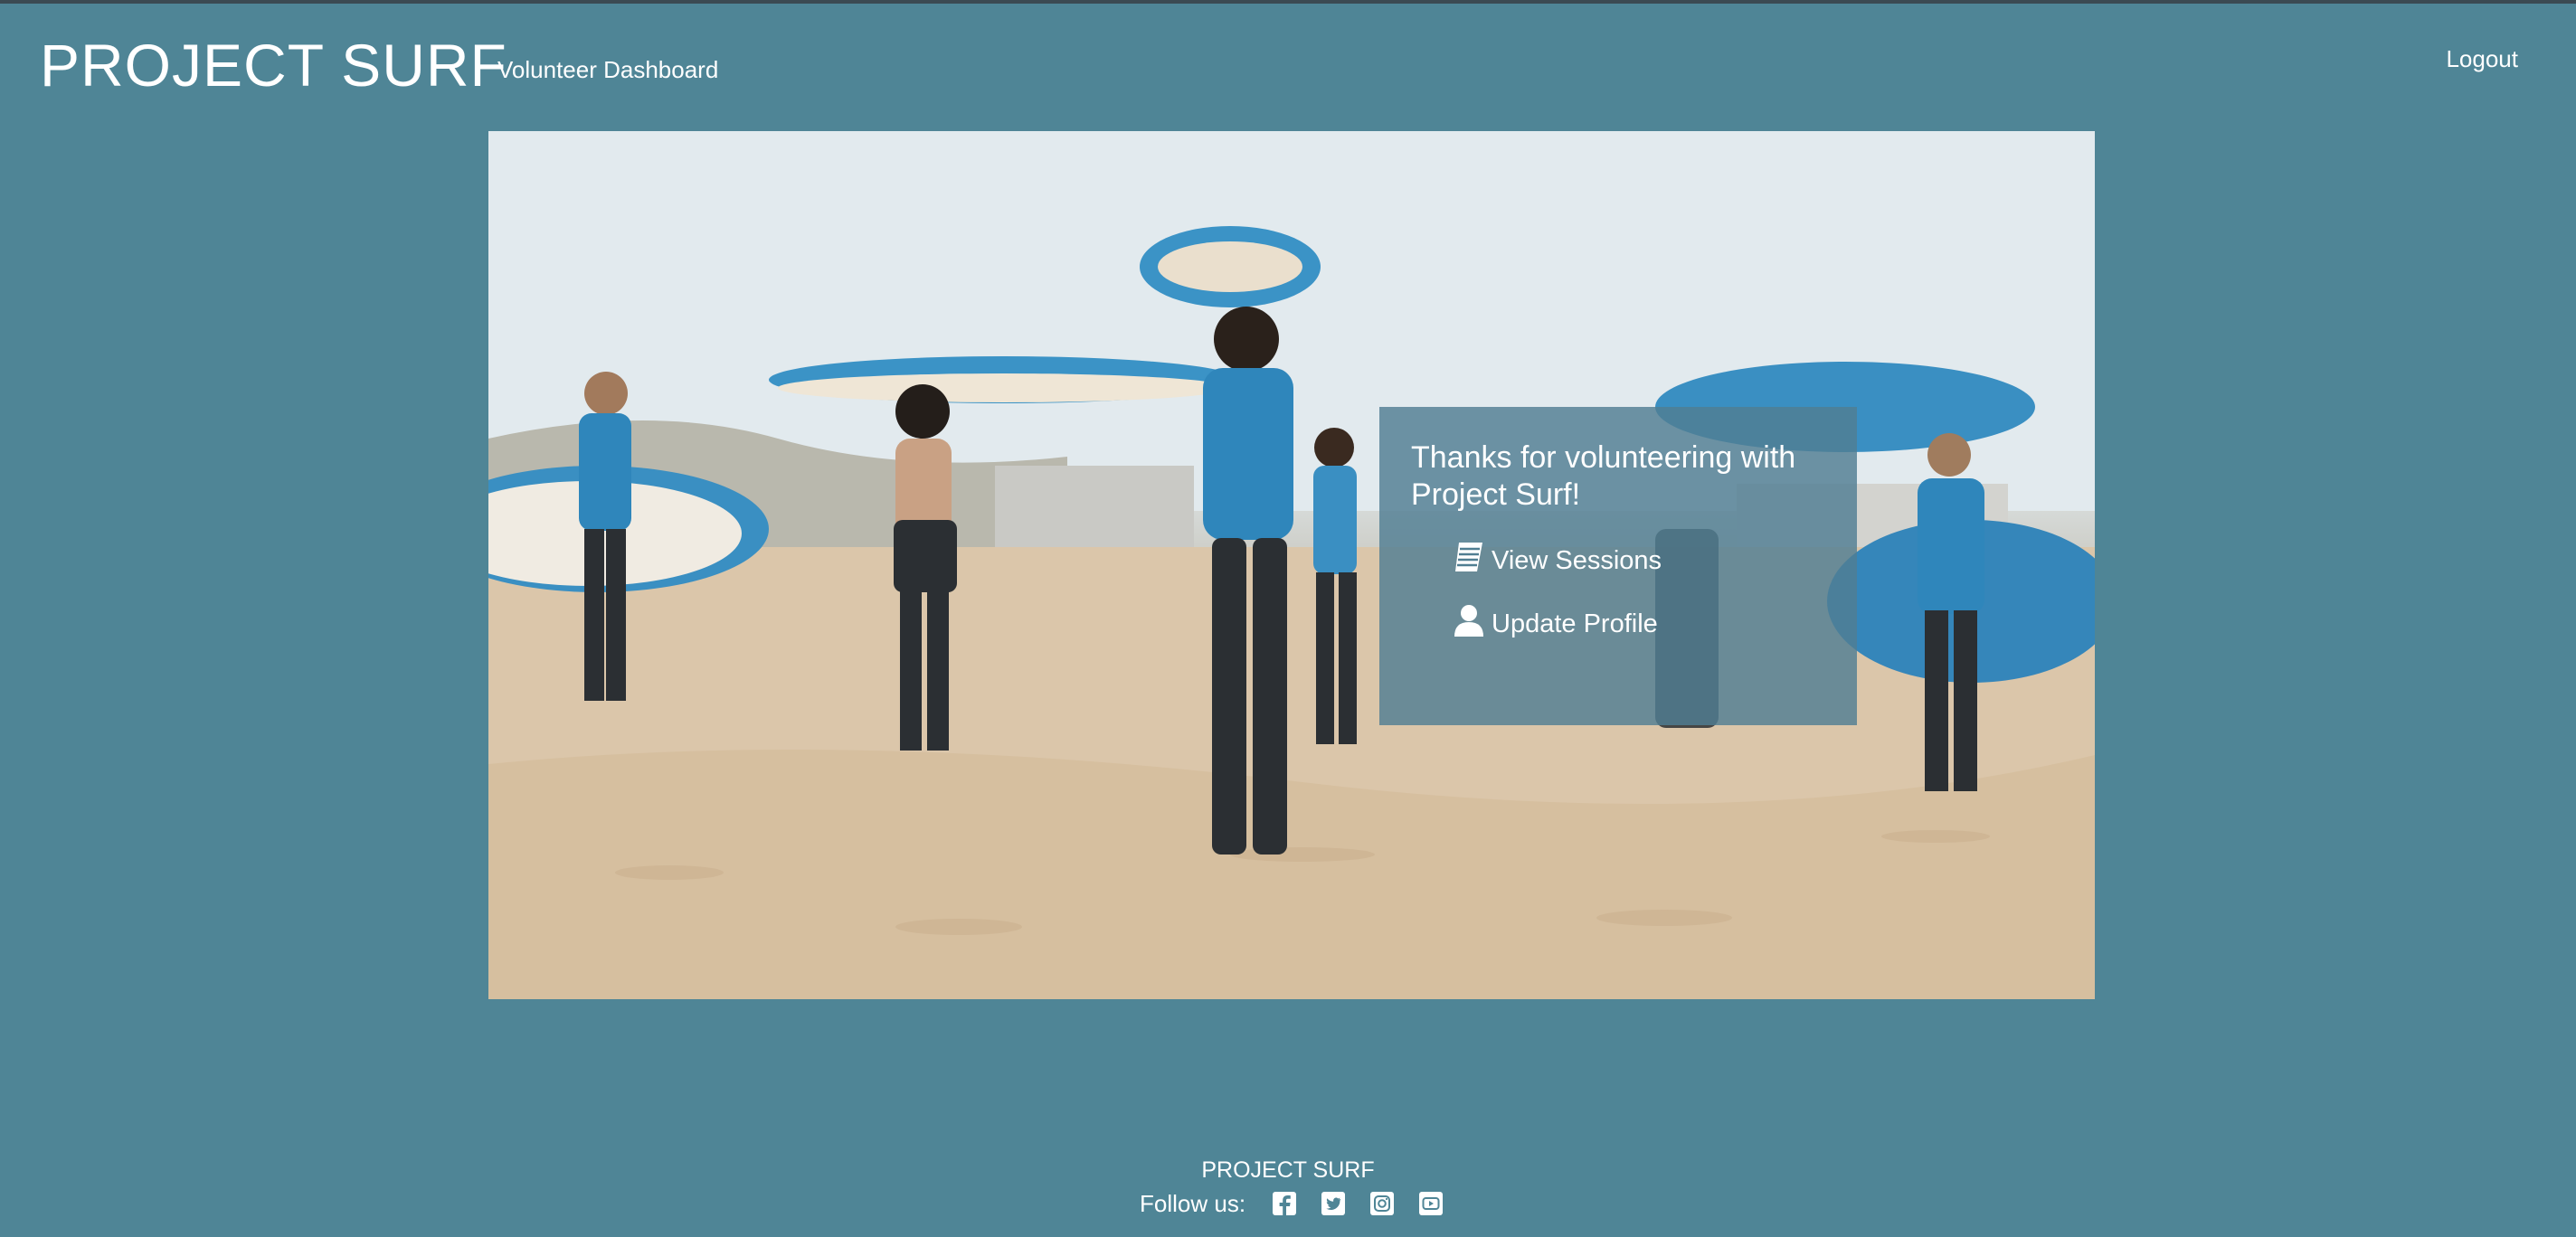  Describe the element at coordinates (1288, 65) in the screenshot. I see `site-header: PROJECT SURF Volunteer Dashboard Logout` at that location.